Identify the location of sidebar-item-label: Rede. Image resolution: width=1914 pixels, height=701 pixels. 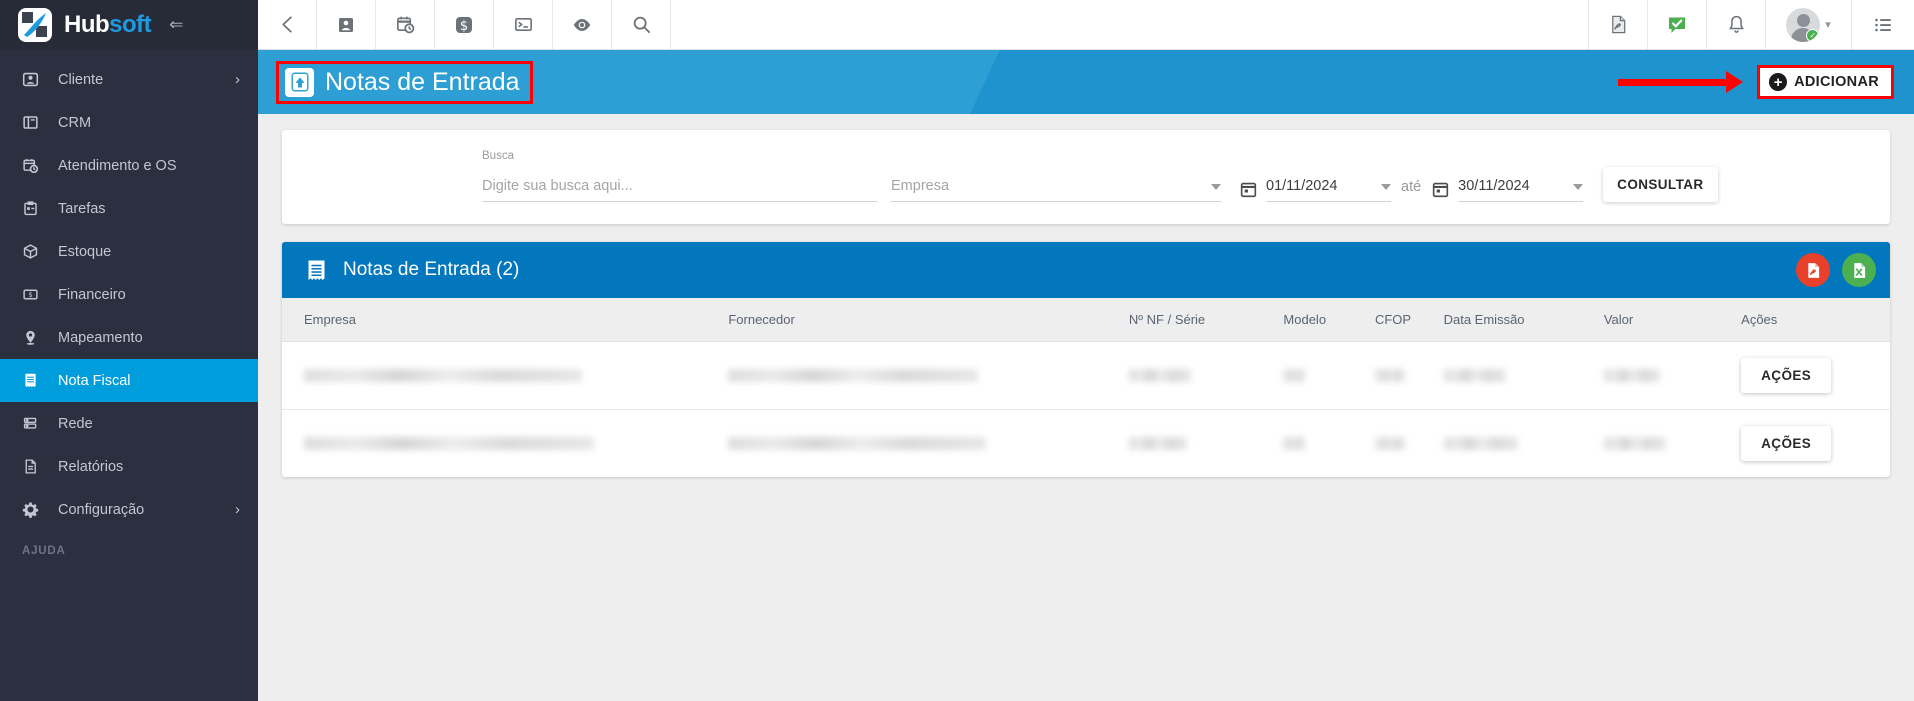
(75, 423).